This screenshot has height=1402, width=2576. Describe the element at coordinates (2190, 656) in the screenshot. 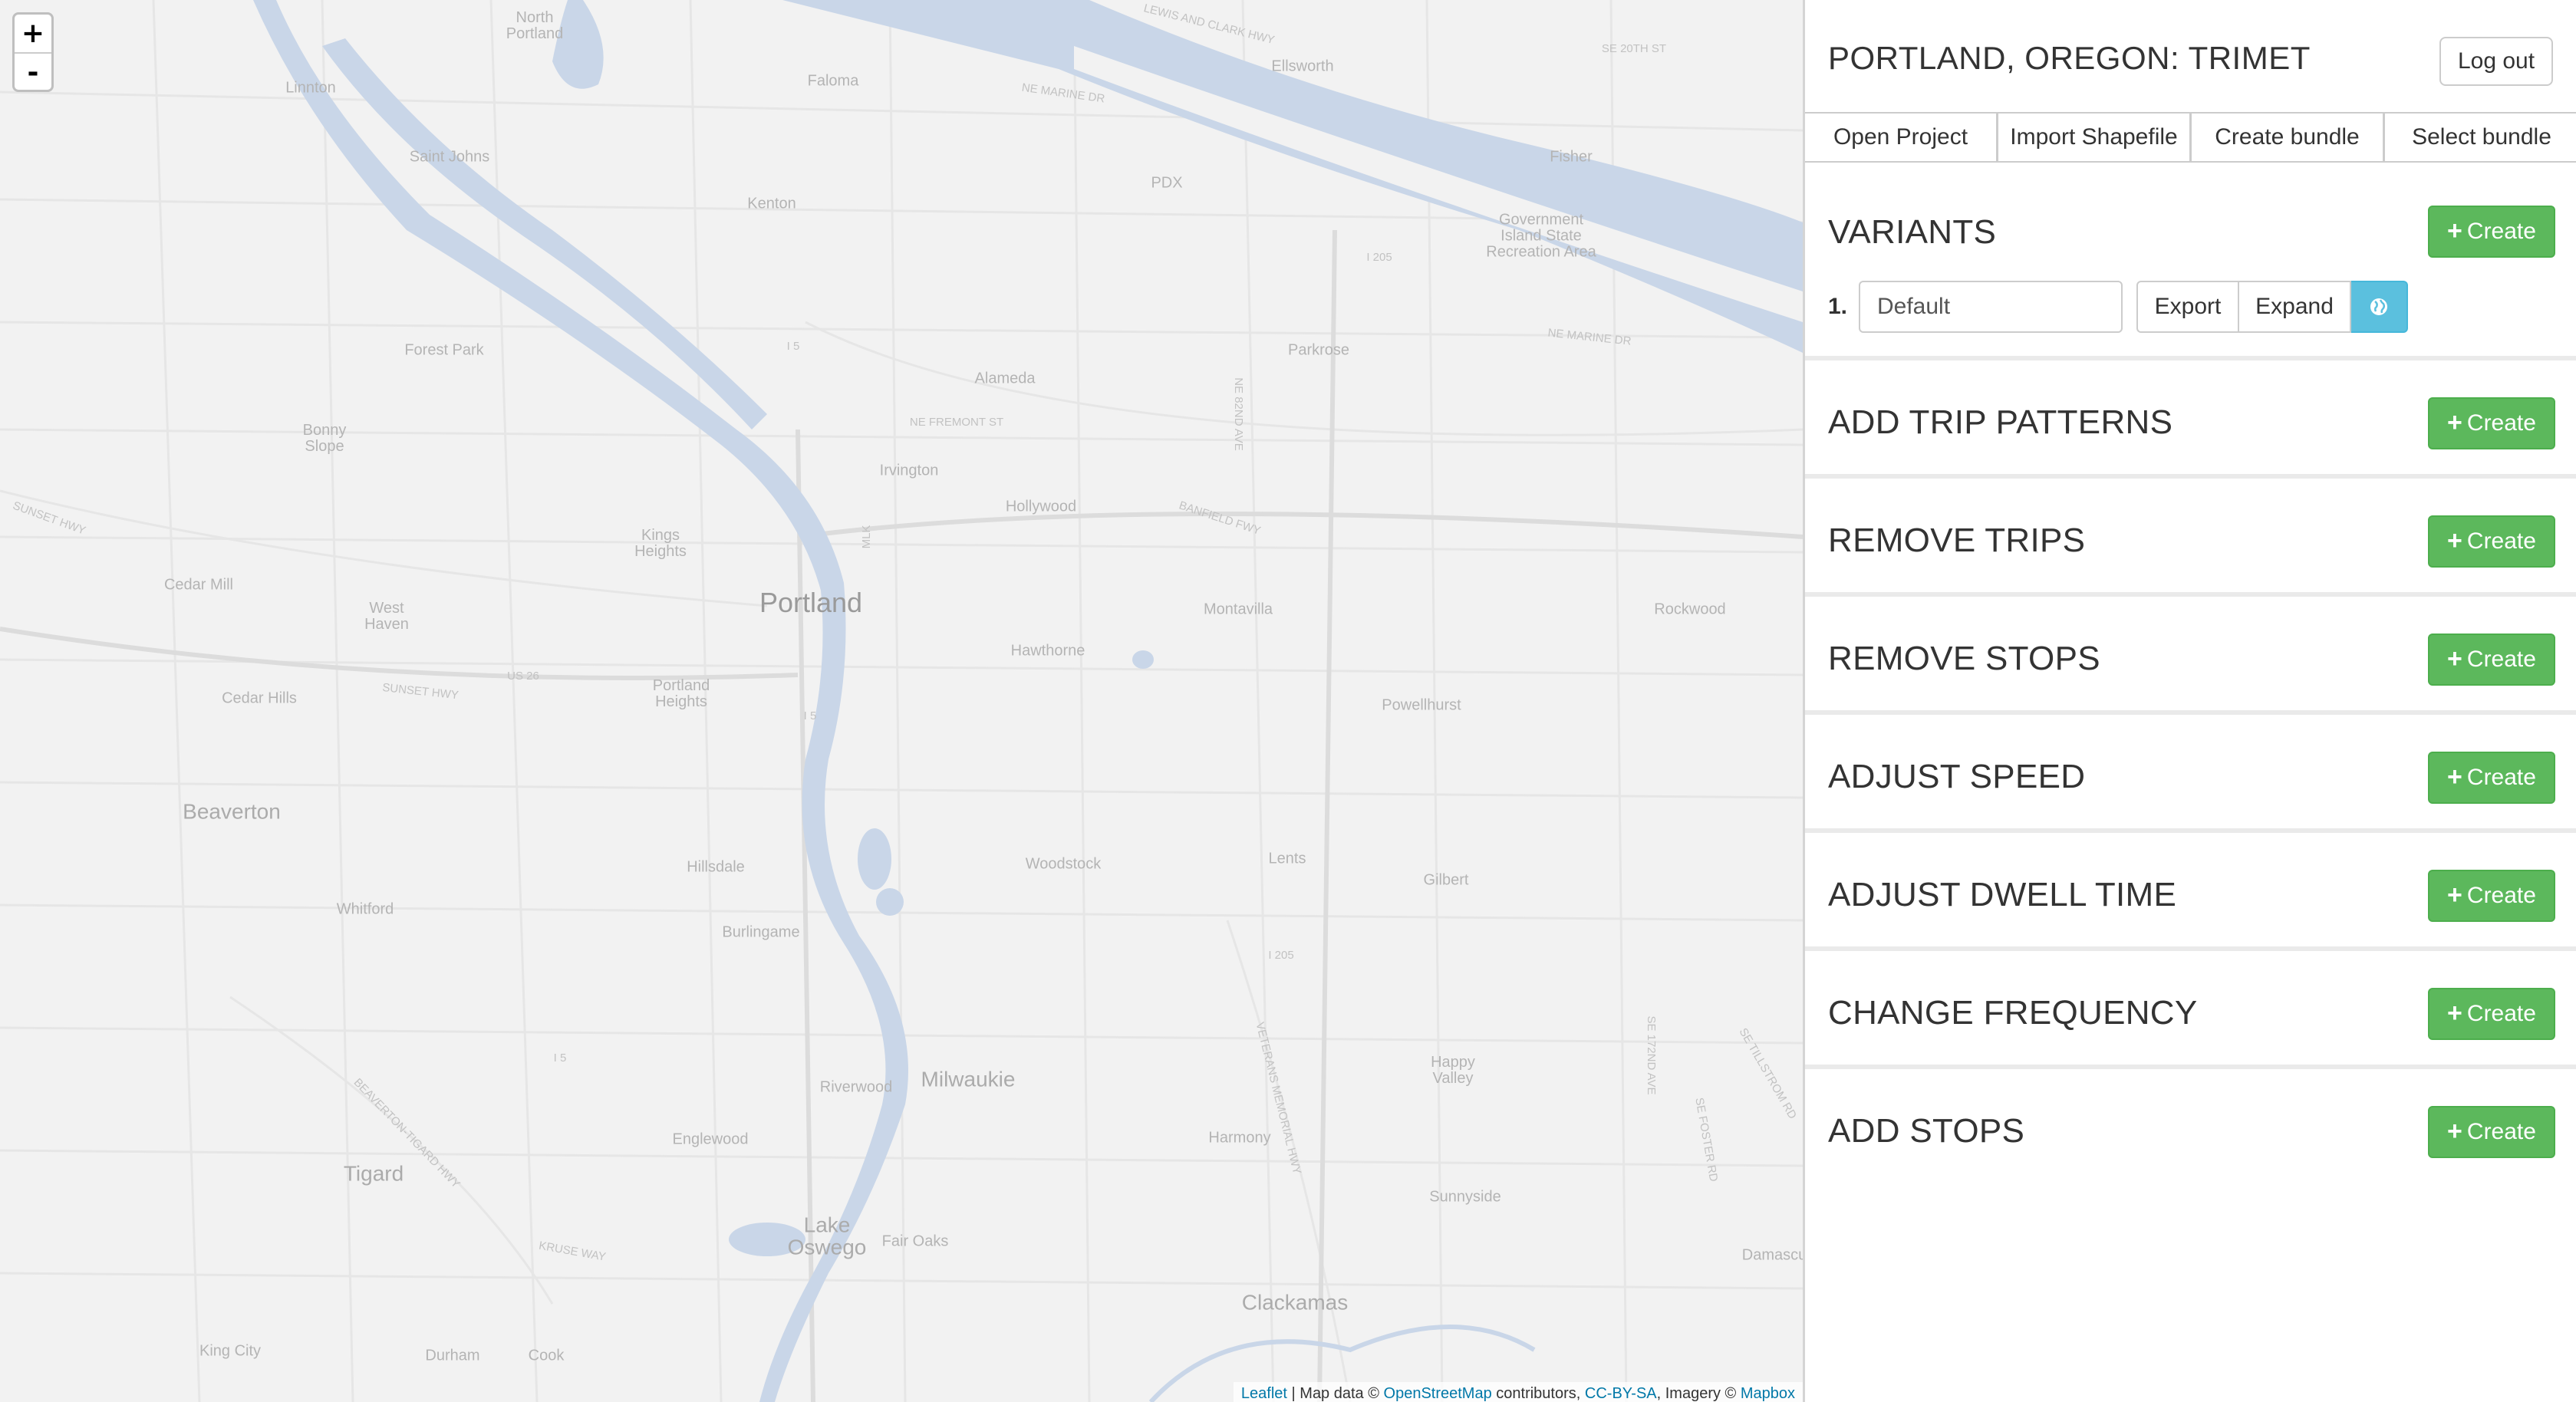

I see `remove-stops-section: REMOVE STOPS + Create` at that location.